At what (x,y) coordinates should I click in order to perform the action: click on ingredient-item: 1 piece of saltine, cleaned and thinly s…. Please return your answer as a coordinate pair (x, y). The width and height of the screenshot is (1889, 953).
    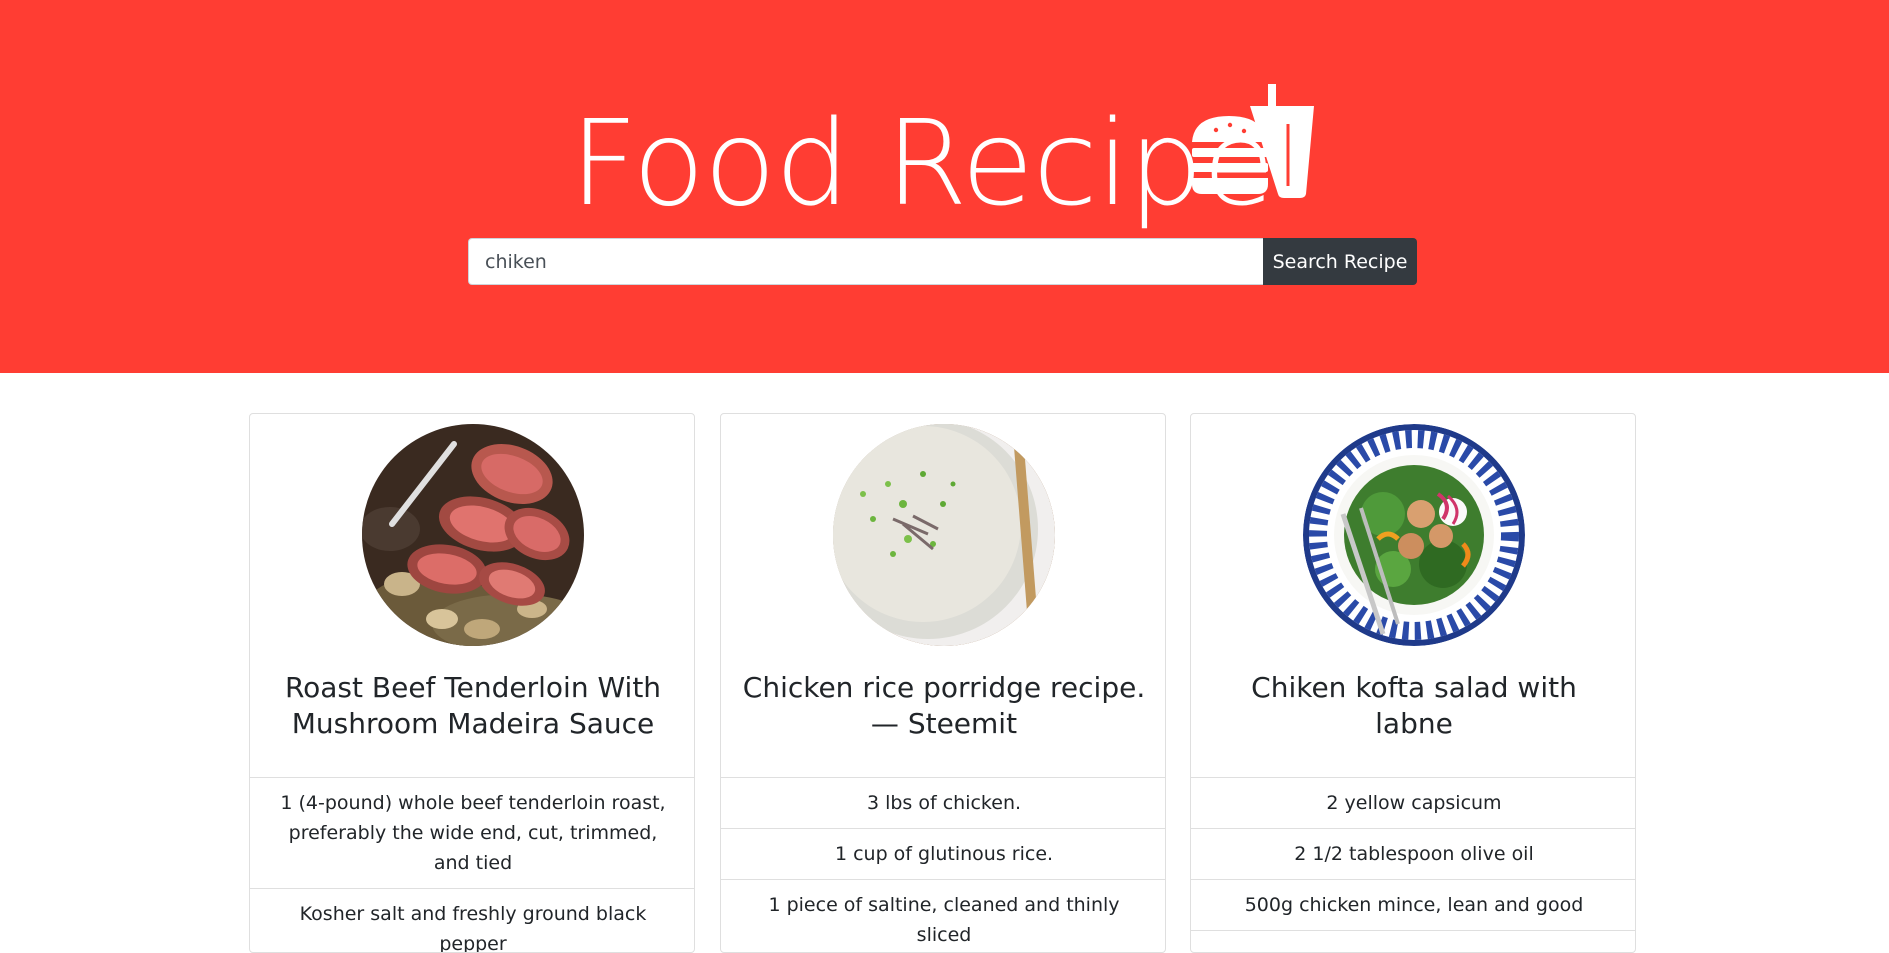
    Looking at the image, I should click on (943, 916).